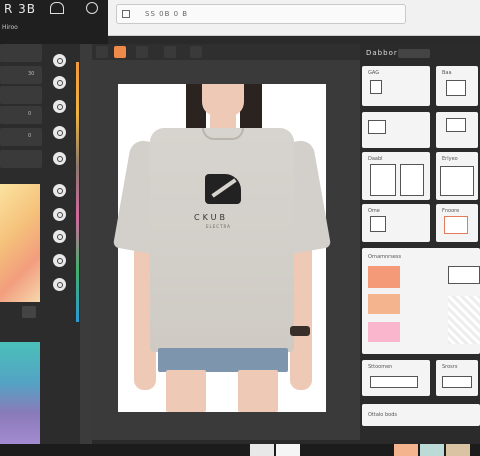 Image resolution: width=480 pixels, height=456 pixels. Describe the element at coordinates (258, 391) in the screenshot. I see `right-leg` at that location.